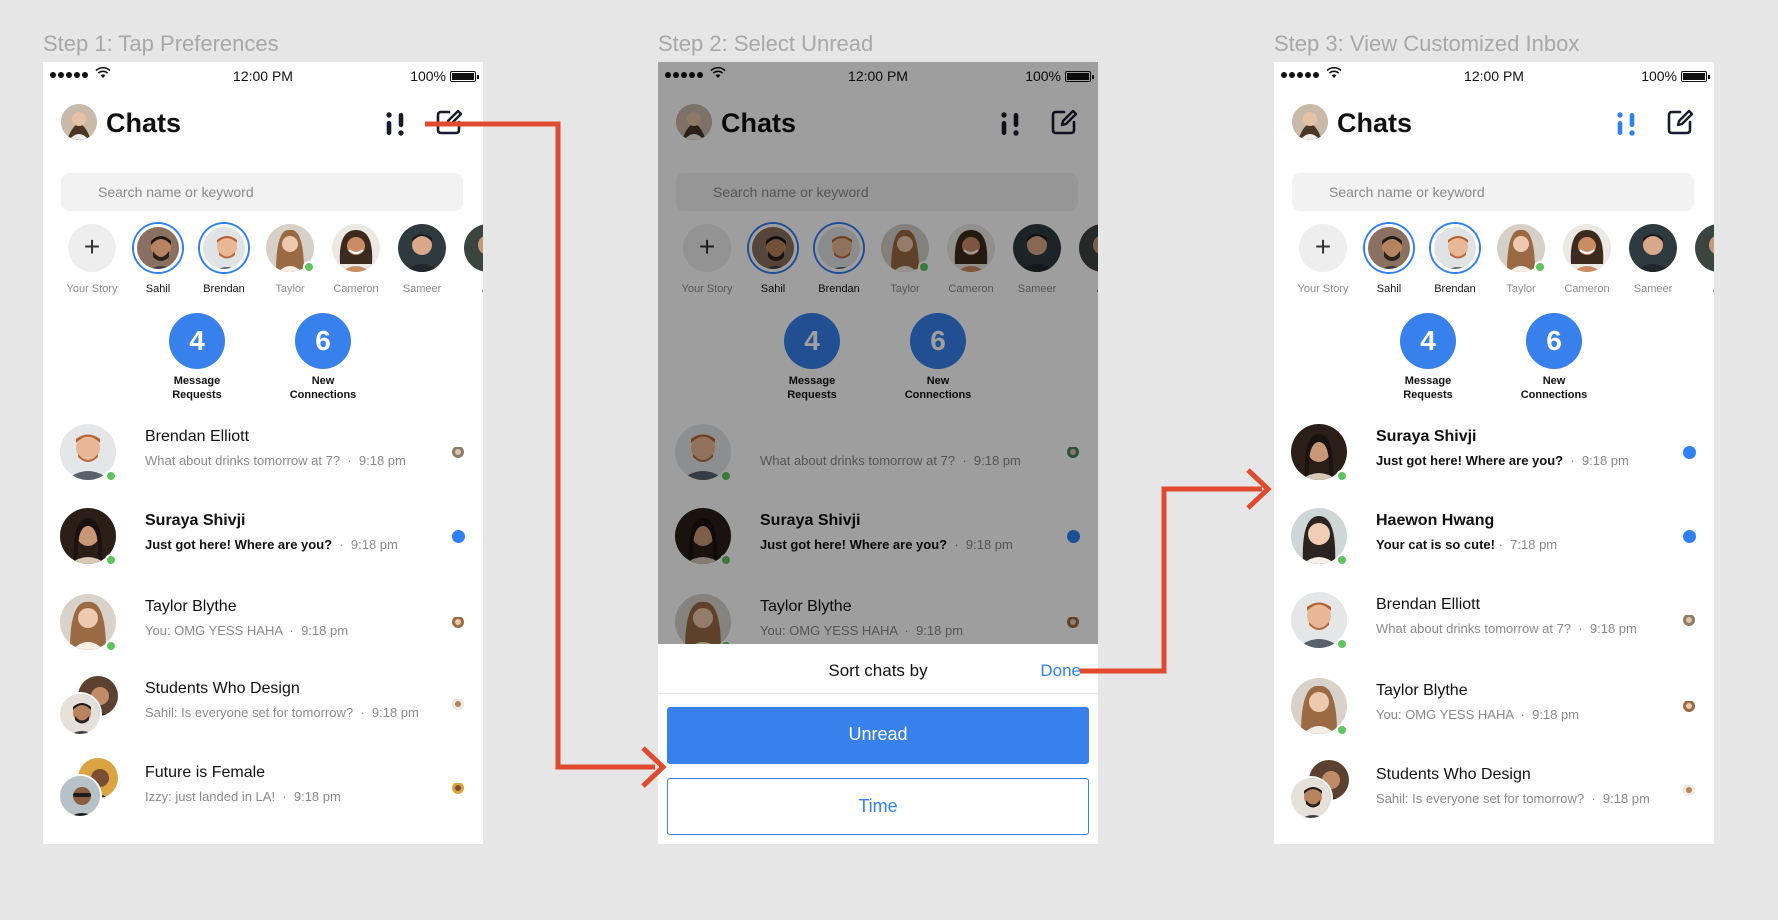 This screenshot has height=920, width=1778. What do you see at coordinates (1428, 604) in the screenshot?
I see `chat-name: Brendan Elliott` at bounding box center [1428, 604].